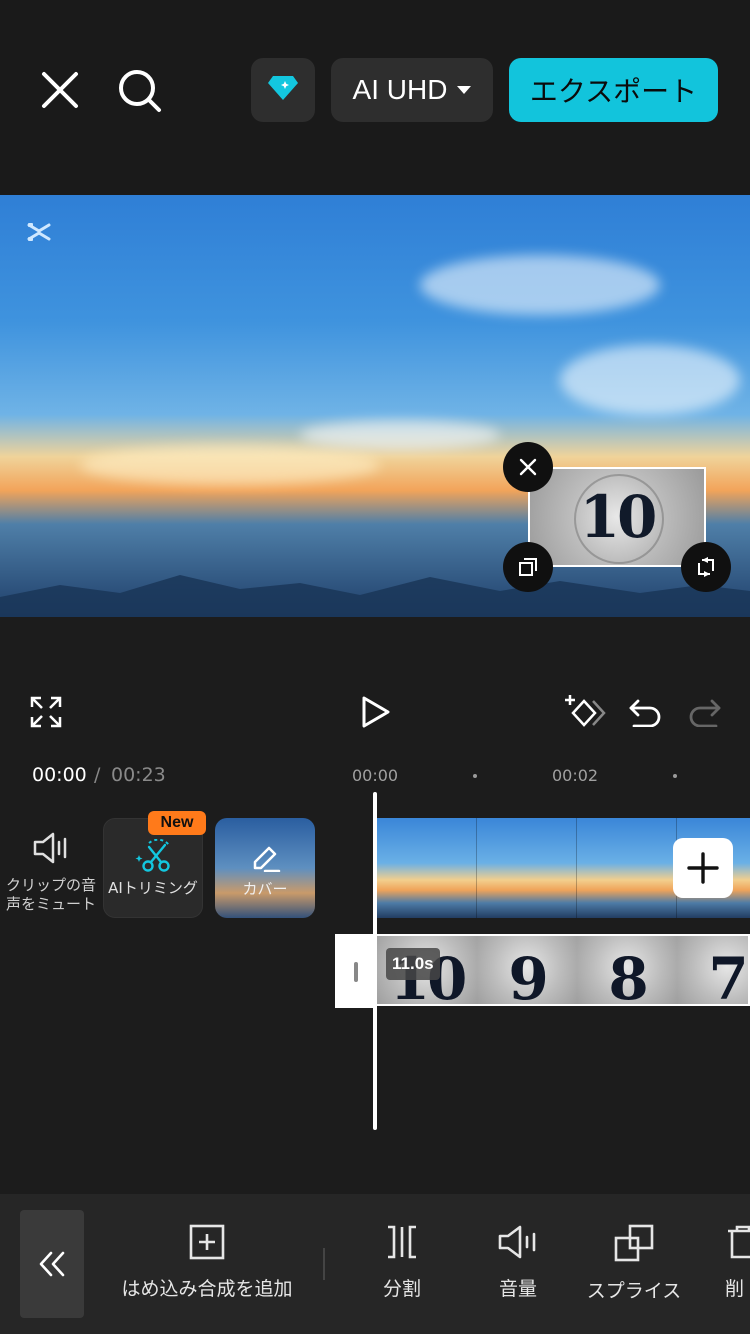 Image resolution: width=750 pixels, height=1334 pixels. I want to click on trash-icon, so click(739, 1242).